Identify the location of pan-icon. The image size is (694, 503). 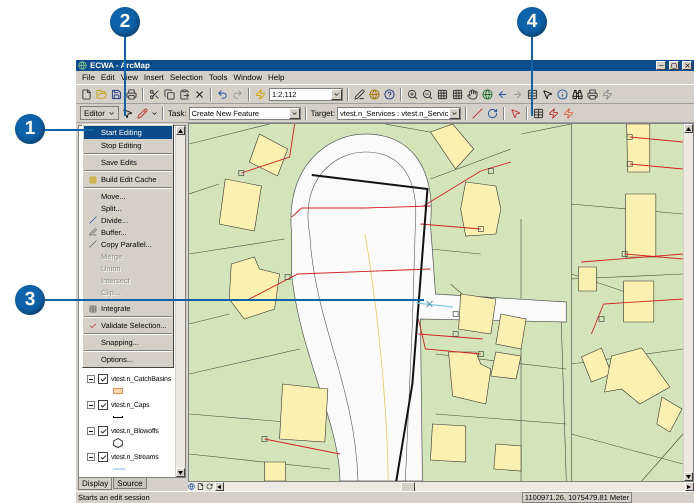
(472, 94).